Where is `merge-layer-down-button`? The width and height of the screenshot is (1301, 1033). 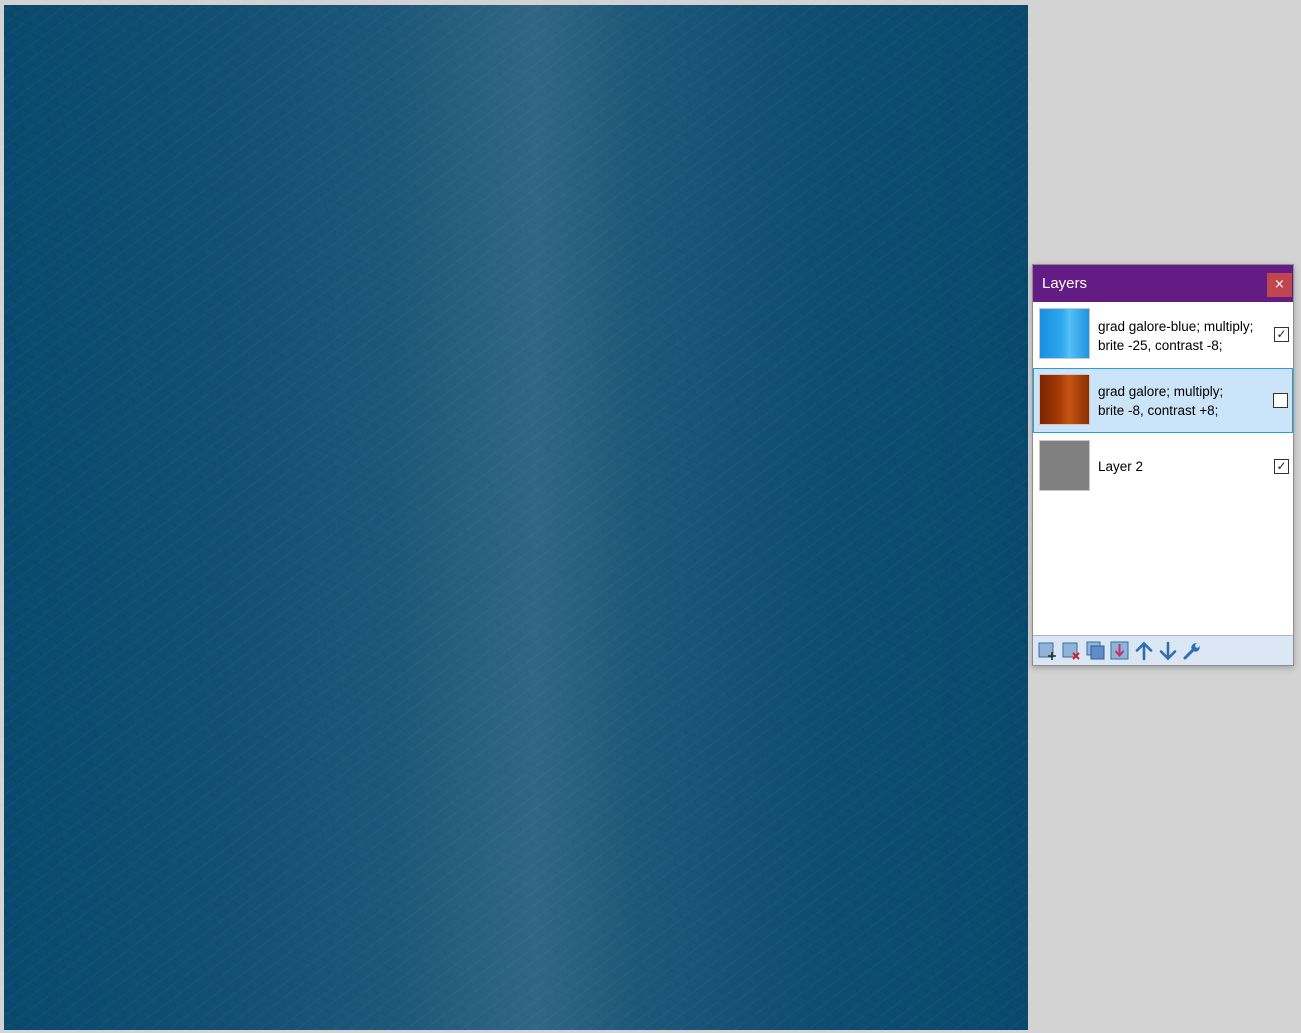
merge-layer-down-button is located at coordinates (1120, 651).